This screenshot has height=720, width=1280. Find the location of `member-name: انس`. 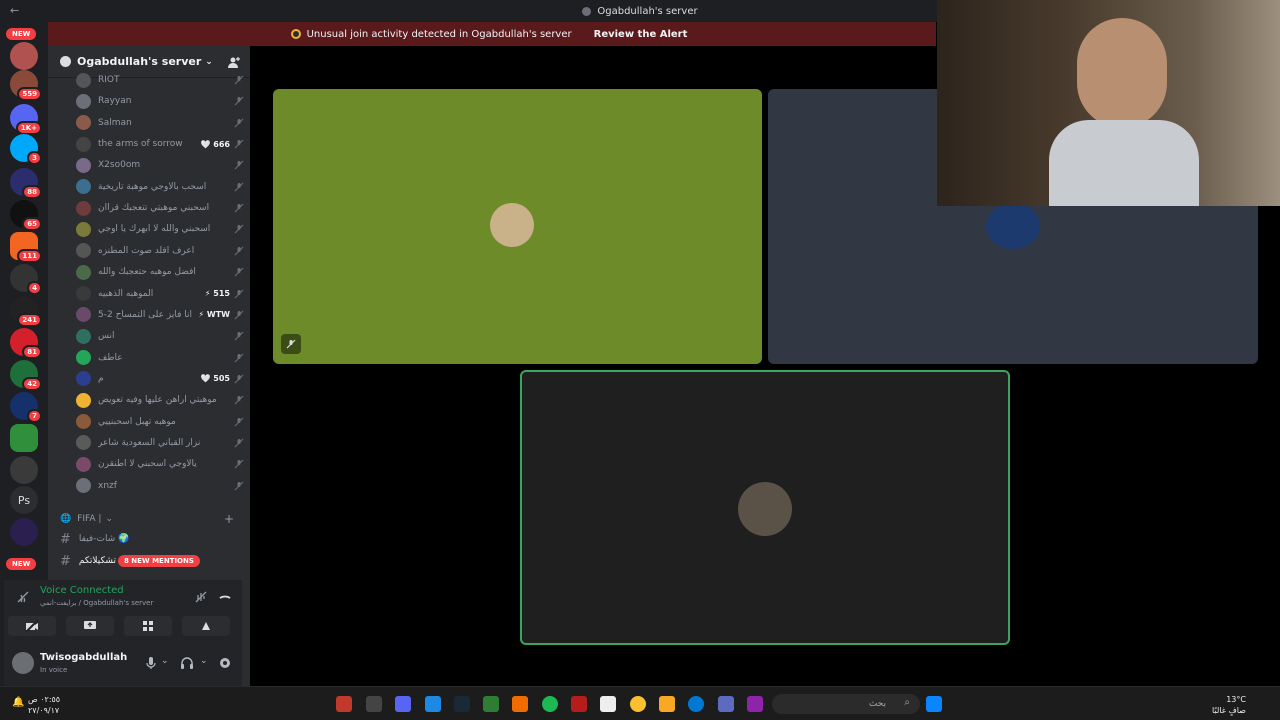

member-name: انس is located at coordinates (106, 336).